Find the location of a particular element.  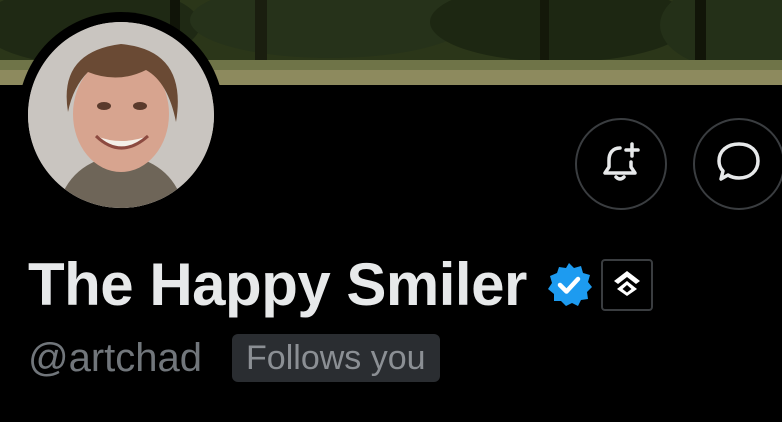

affiliate-badge is located at coordinates (626, 285).